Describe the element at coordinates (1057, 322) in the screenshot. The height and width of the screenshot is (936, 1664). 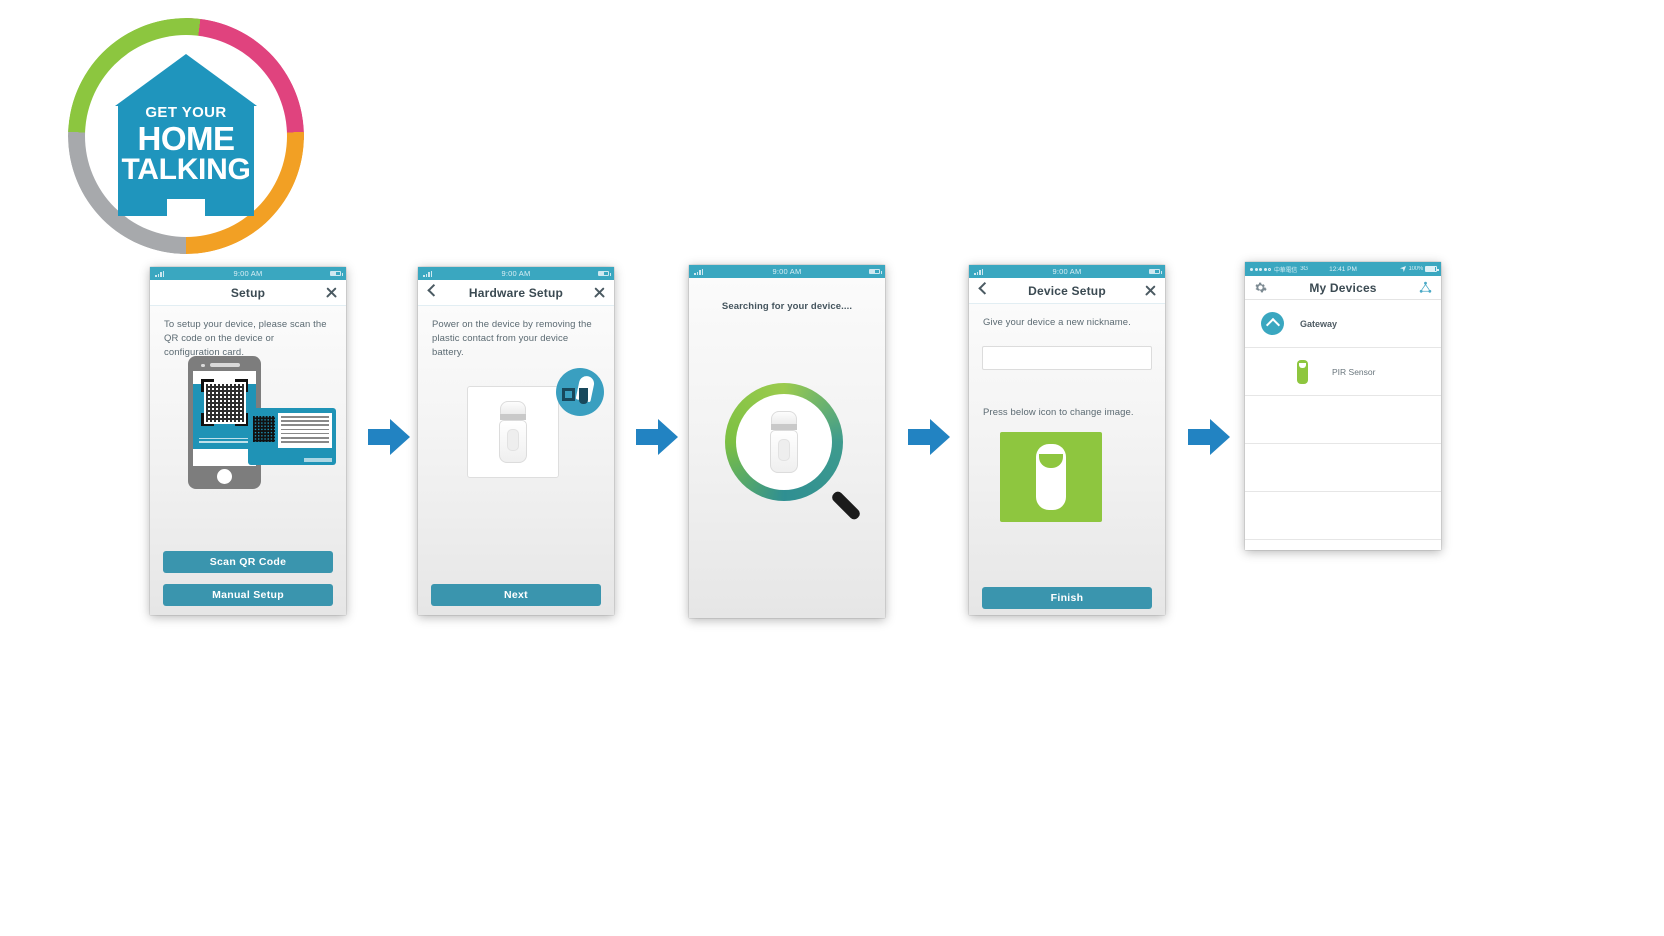
I see `nickname-label: Give your device a new nickname.` at that location.